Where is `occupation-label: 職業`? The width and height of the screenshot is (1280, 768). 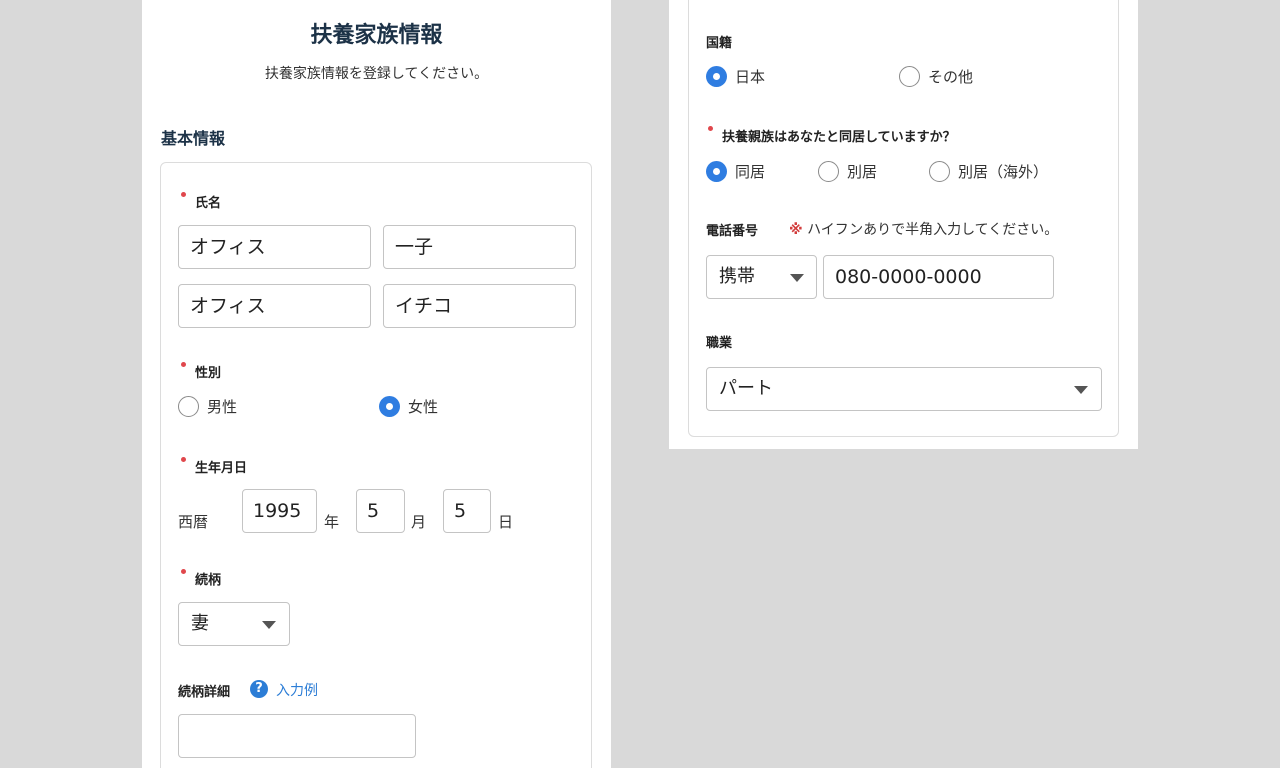
occupation-label: 職業 is located at coordinates (719, 343).